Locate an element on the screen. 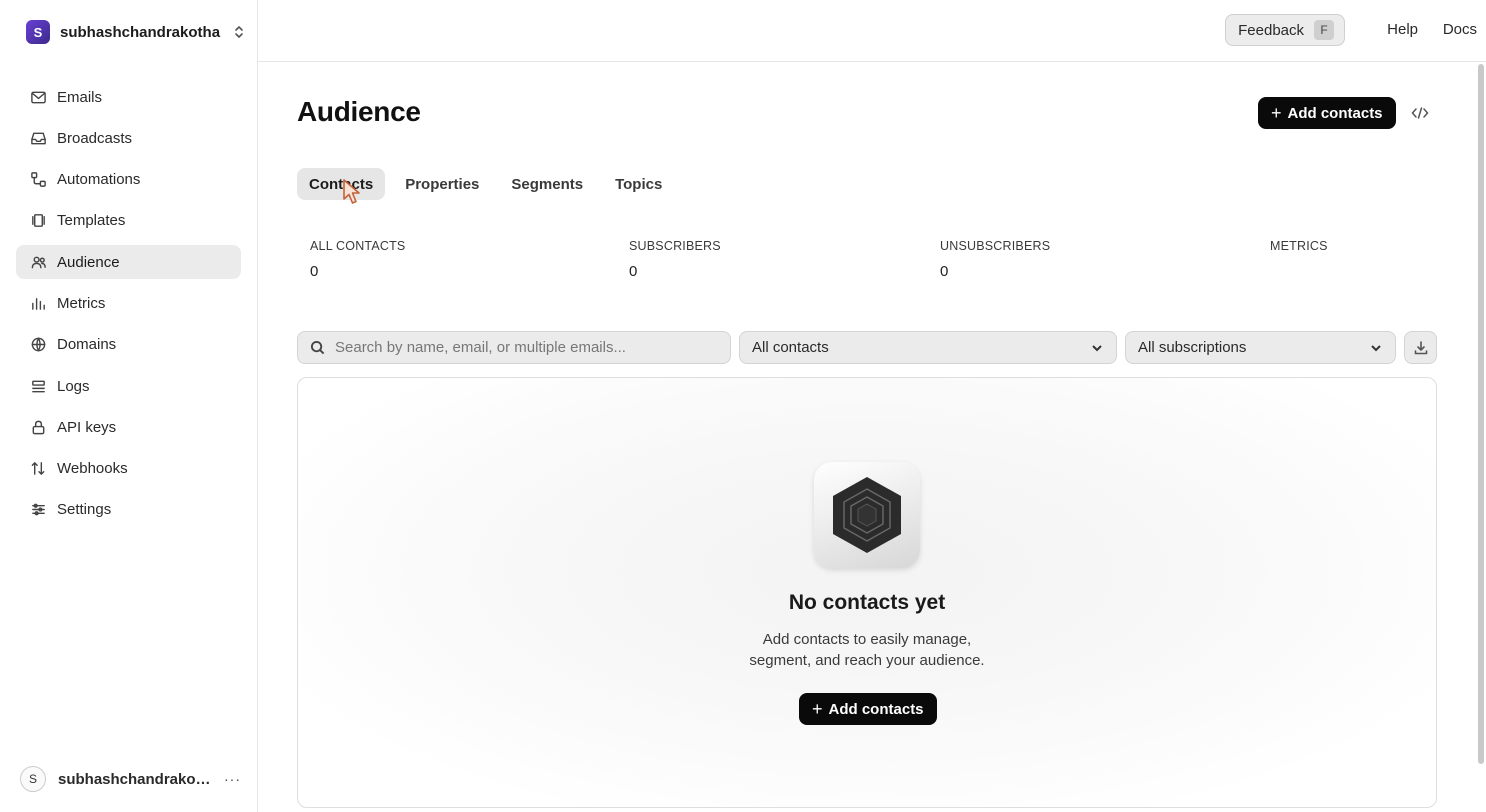  sliders-icon is located at coordinates (38, 510).